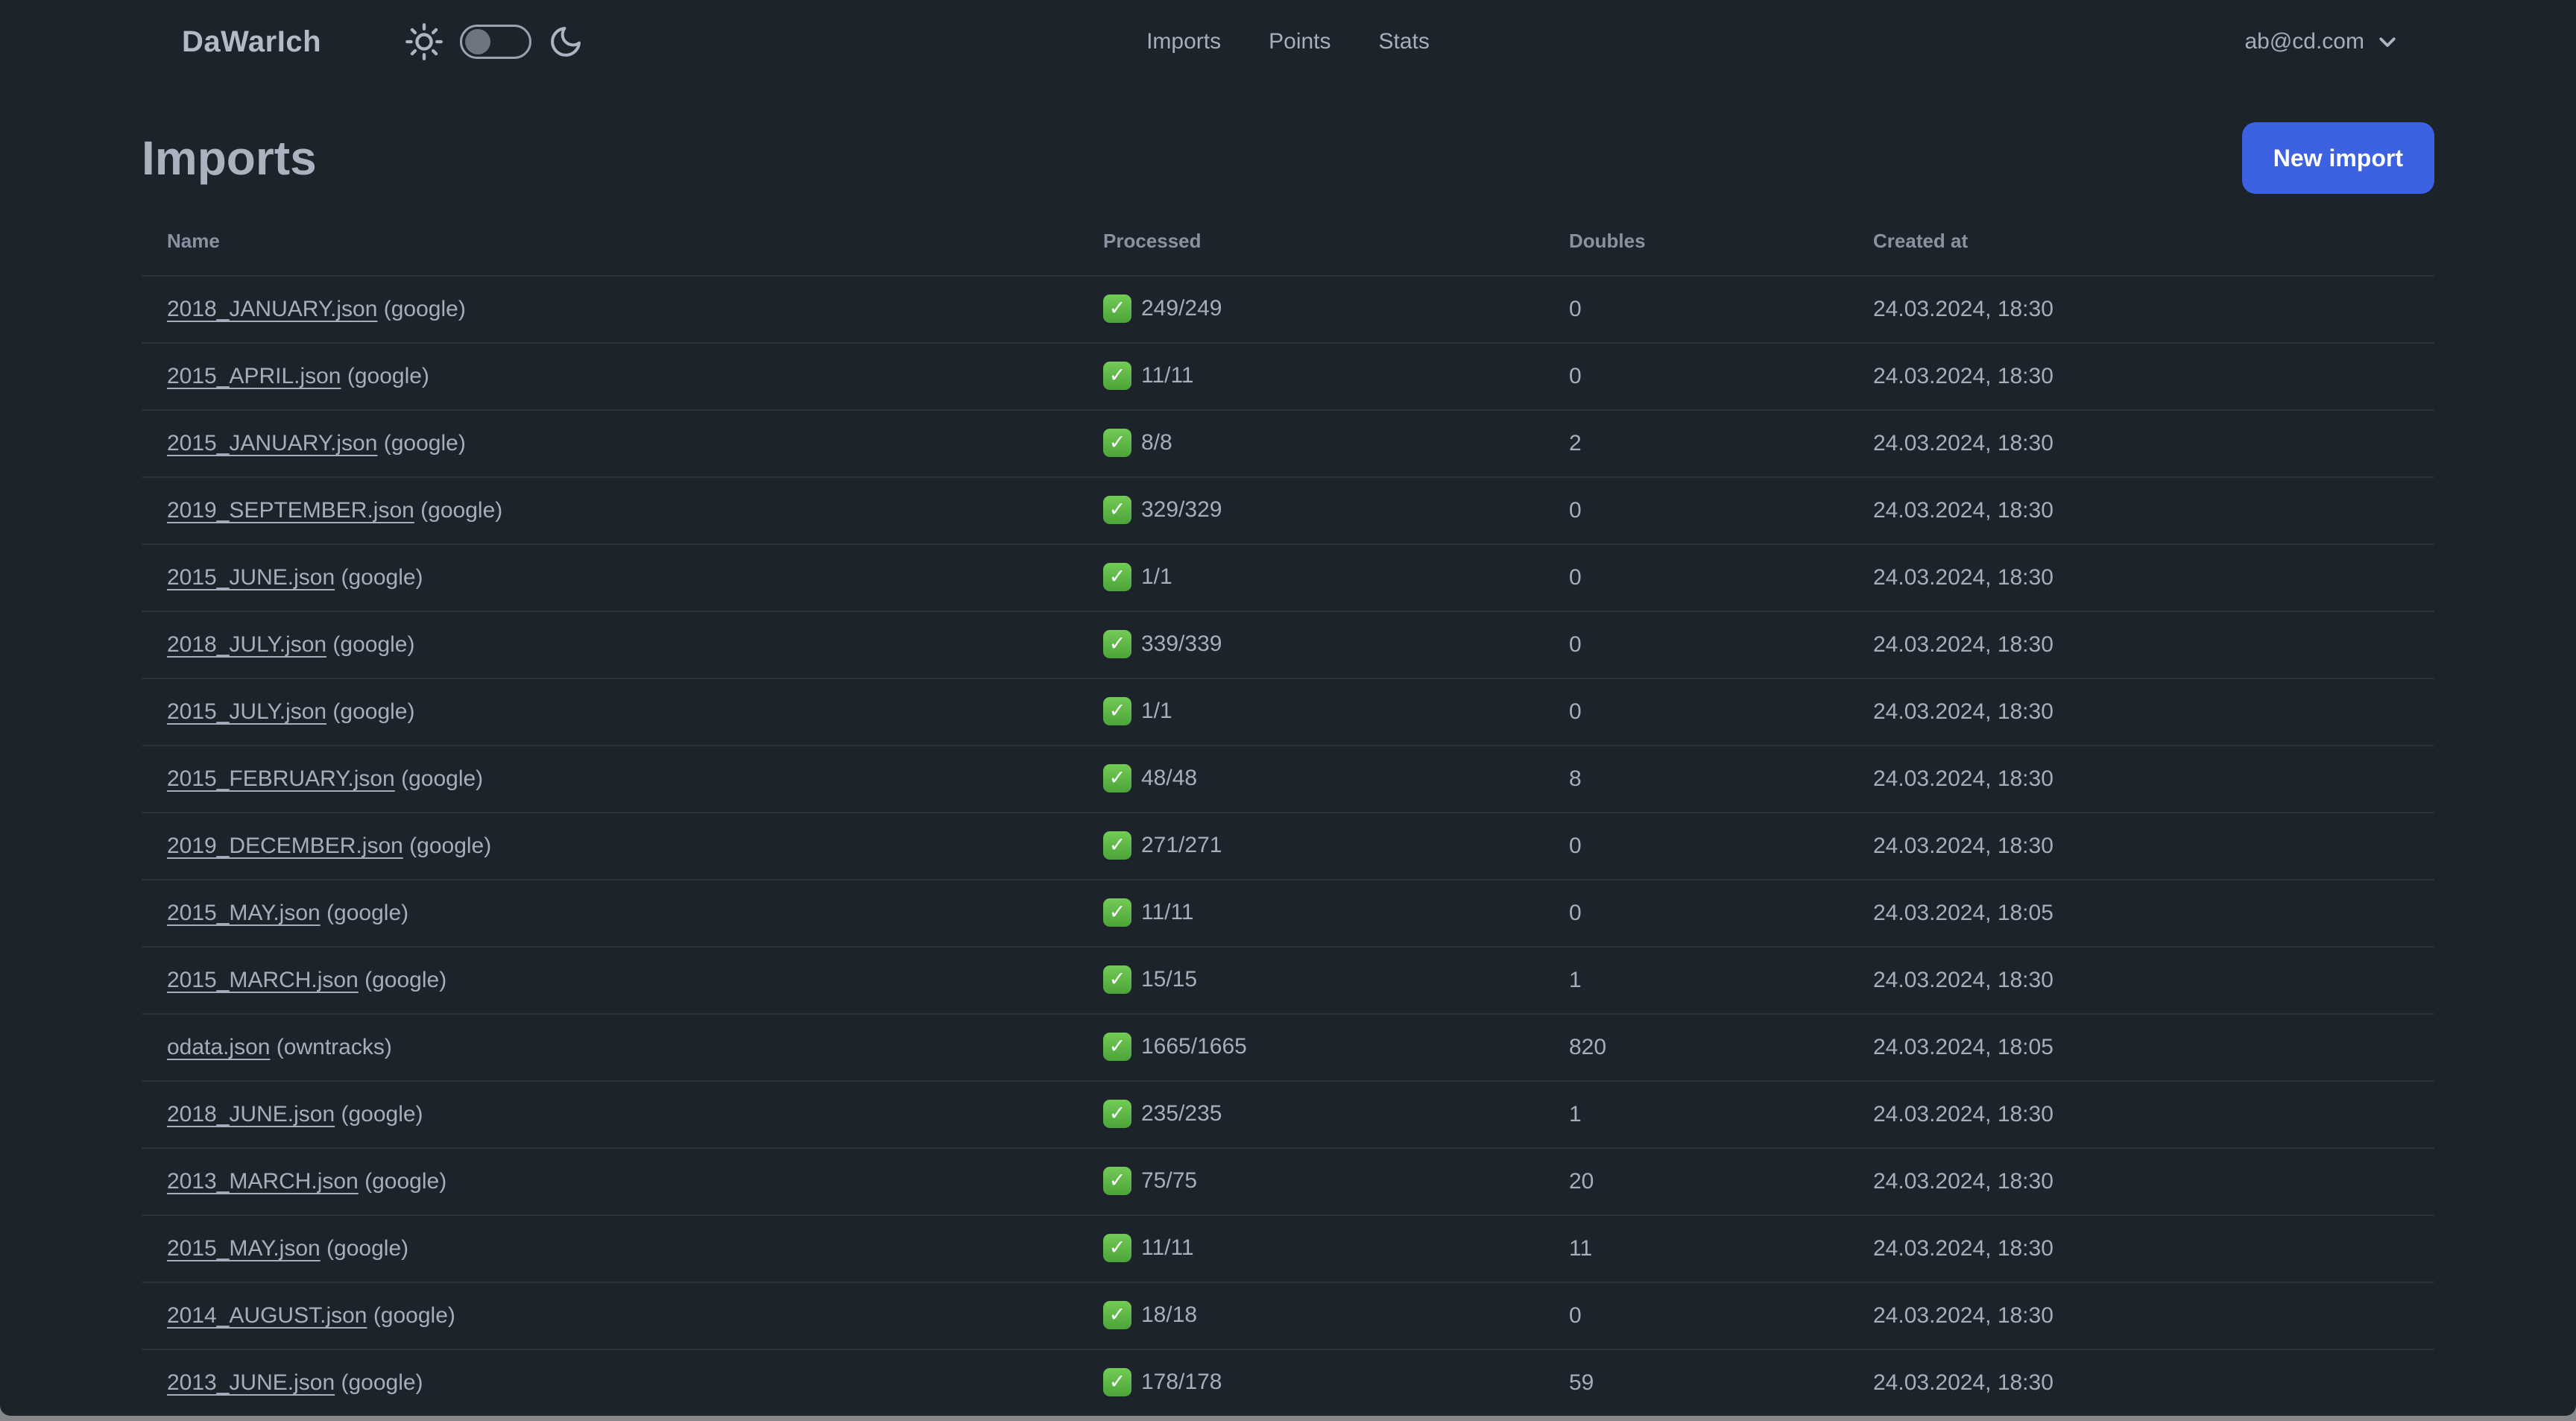 The height and width of the screenshot is (1421, 2576). What do you see at coordinates (610, 309) in the screenshot?
I see `name-cell: 2018_JANUARY.json (google)` at bounding box center [610, 309].